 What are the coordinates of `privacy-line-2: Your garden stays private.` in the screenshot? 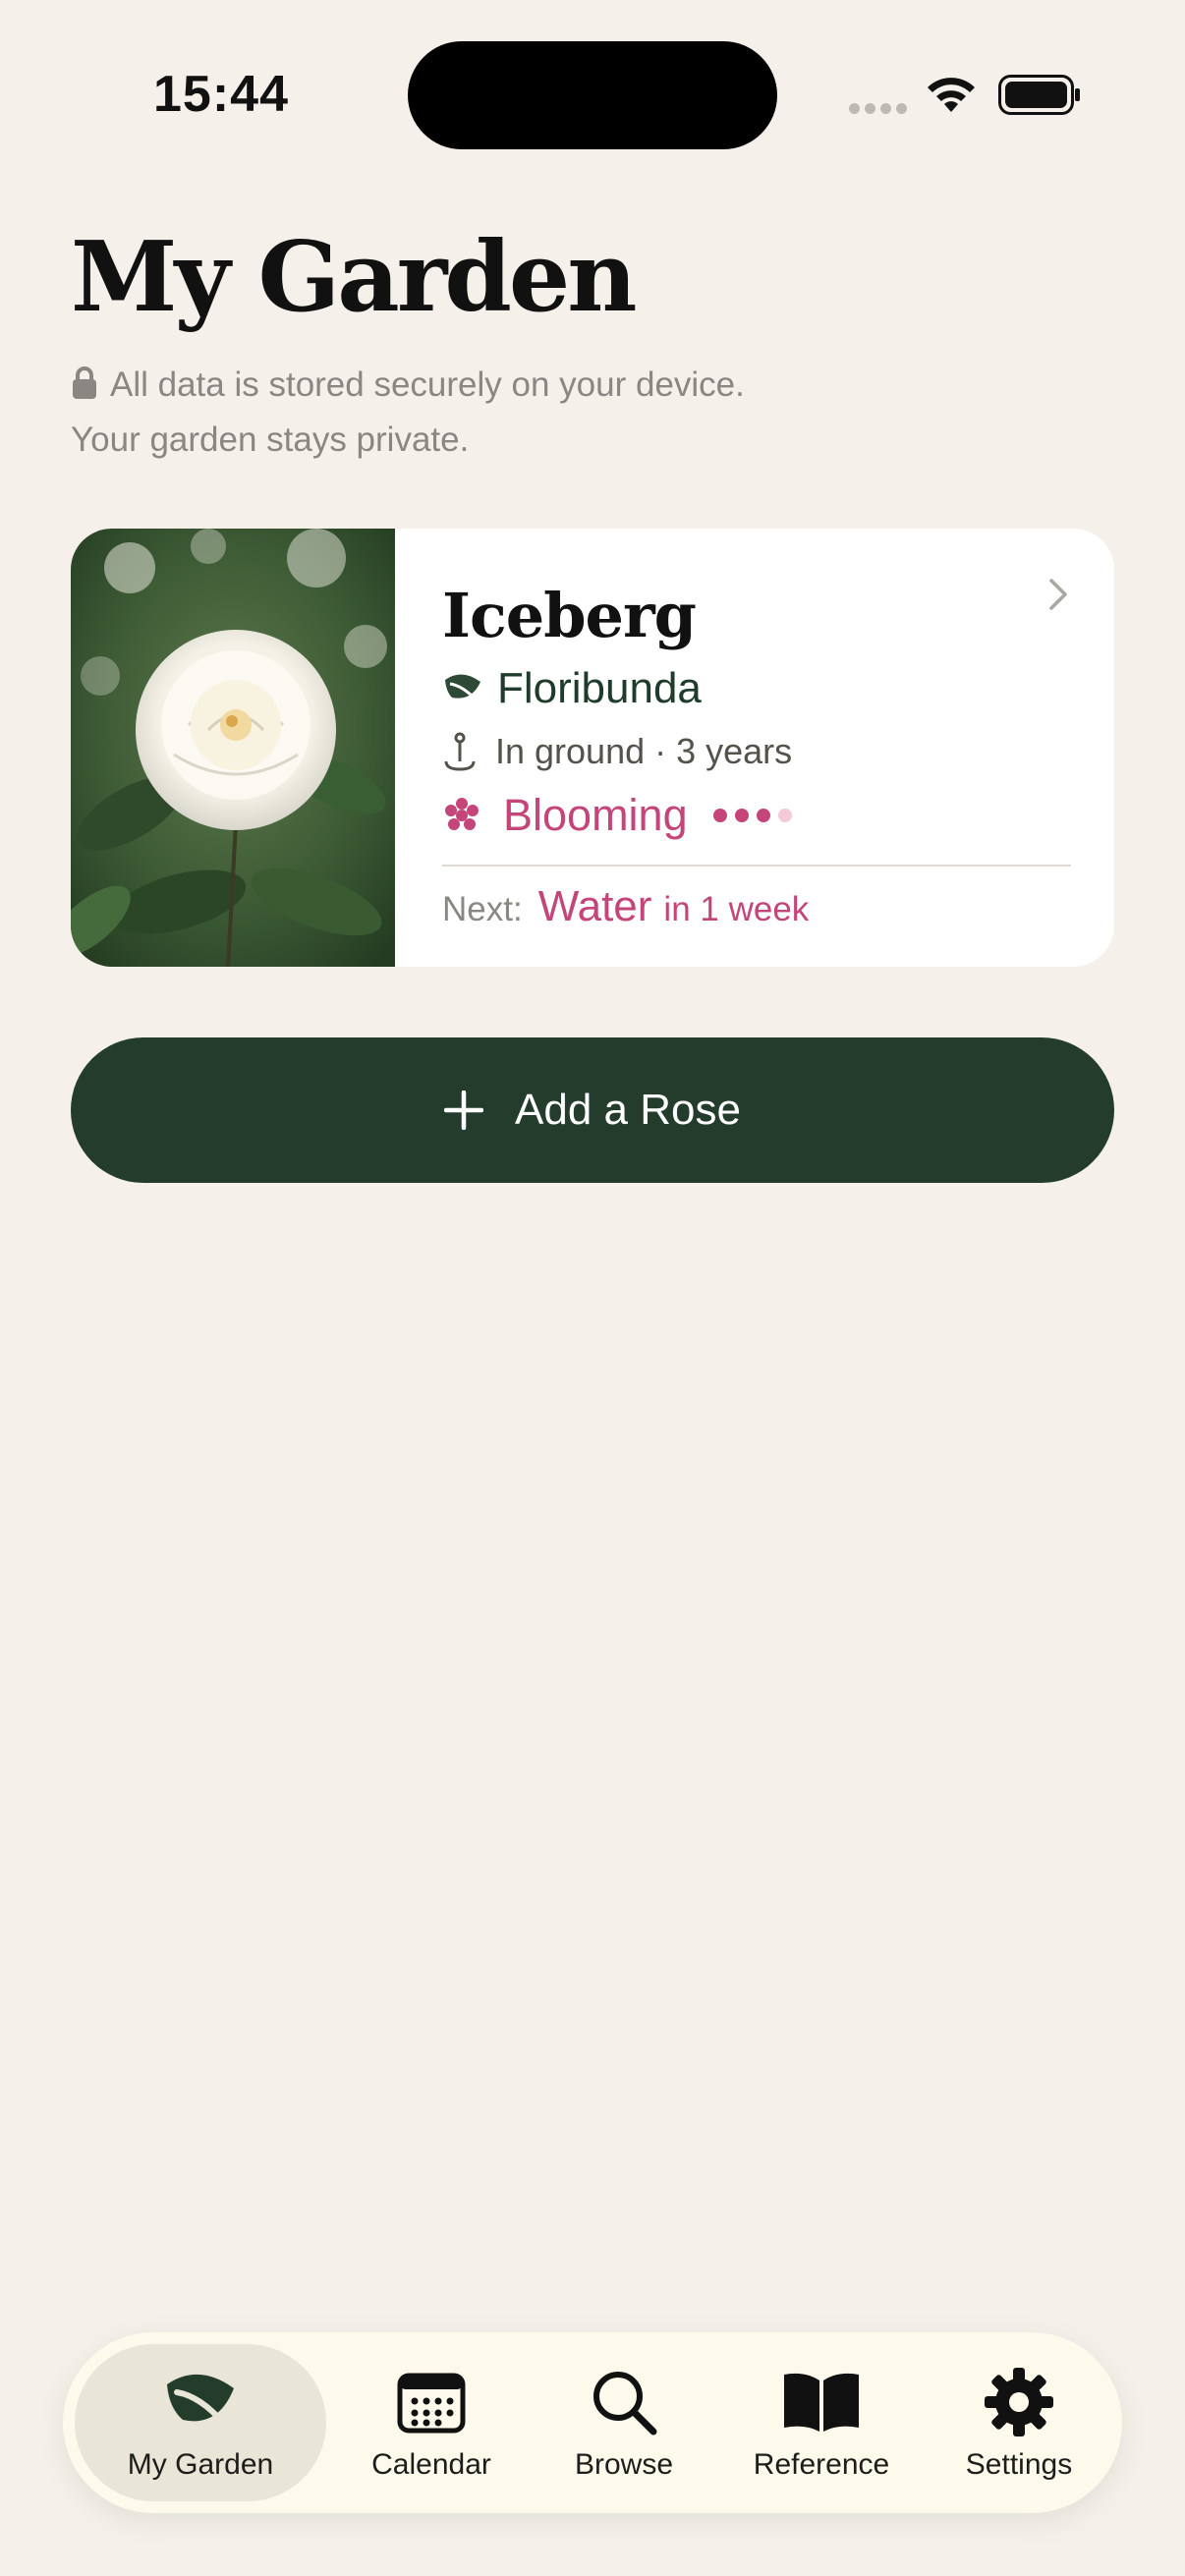 It's located at (271, 439).